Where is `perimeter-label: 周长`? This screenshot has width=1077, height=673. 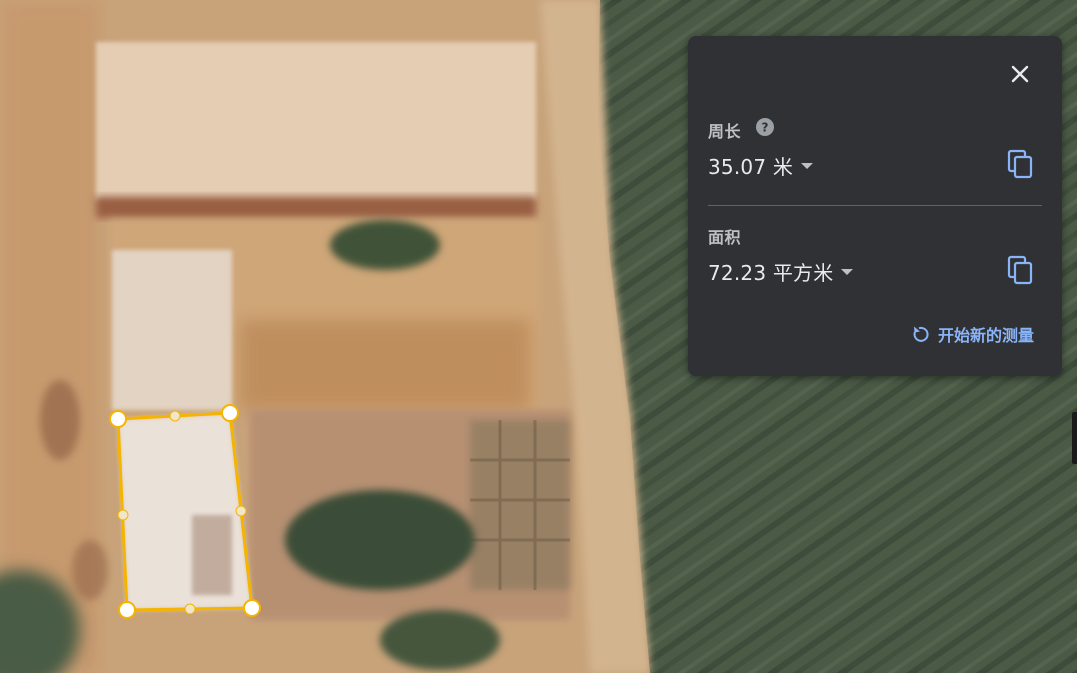
perimeter-label: 周长 is located at coordinates (725, 131).